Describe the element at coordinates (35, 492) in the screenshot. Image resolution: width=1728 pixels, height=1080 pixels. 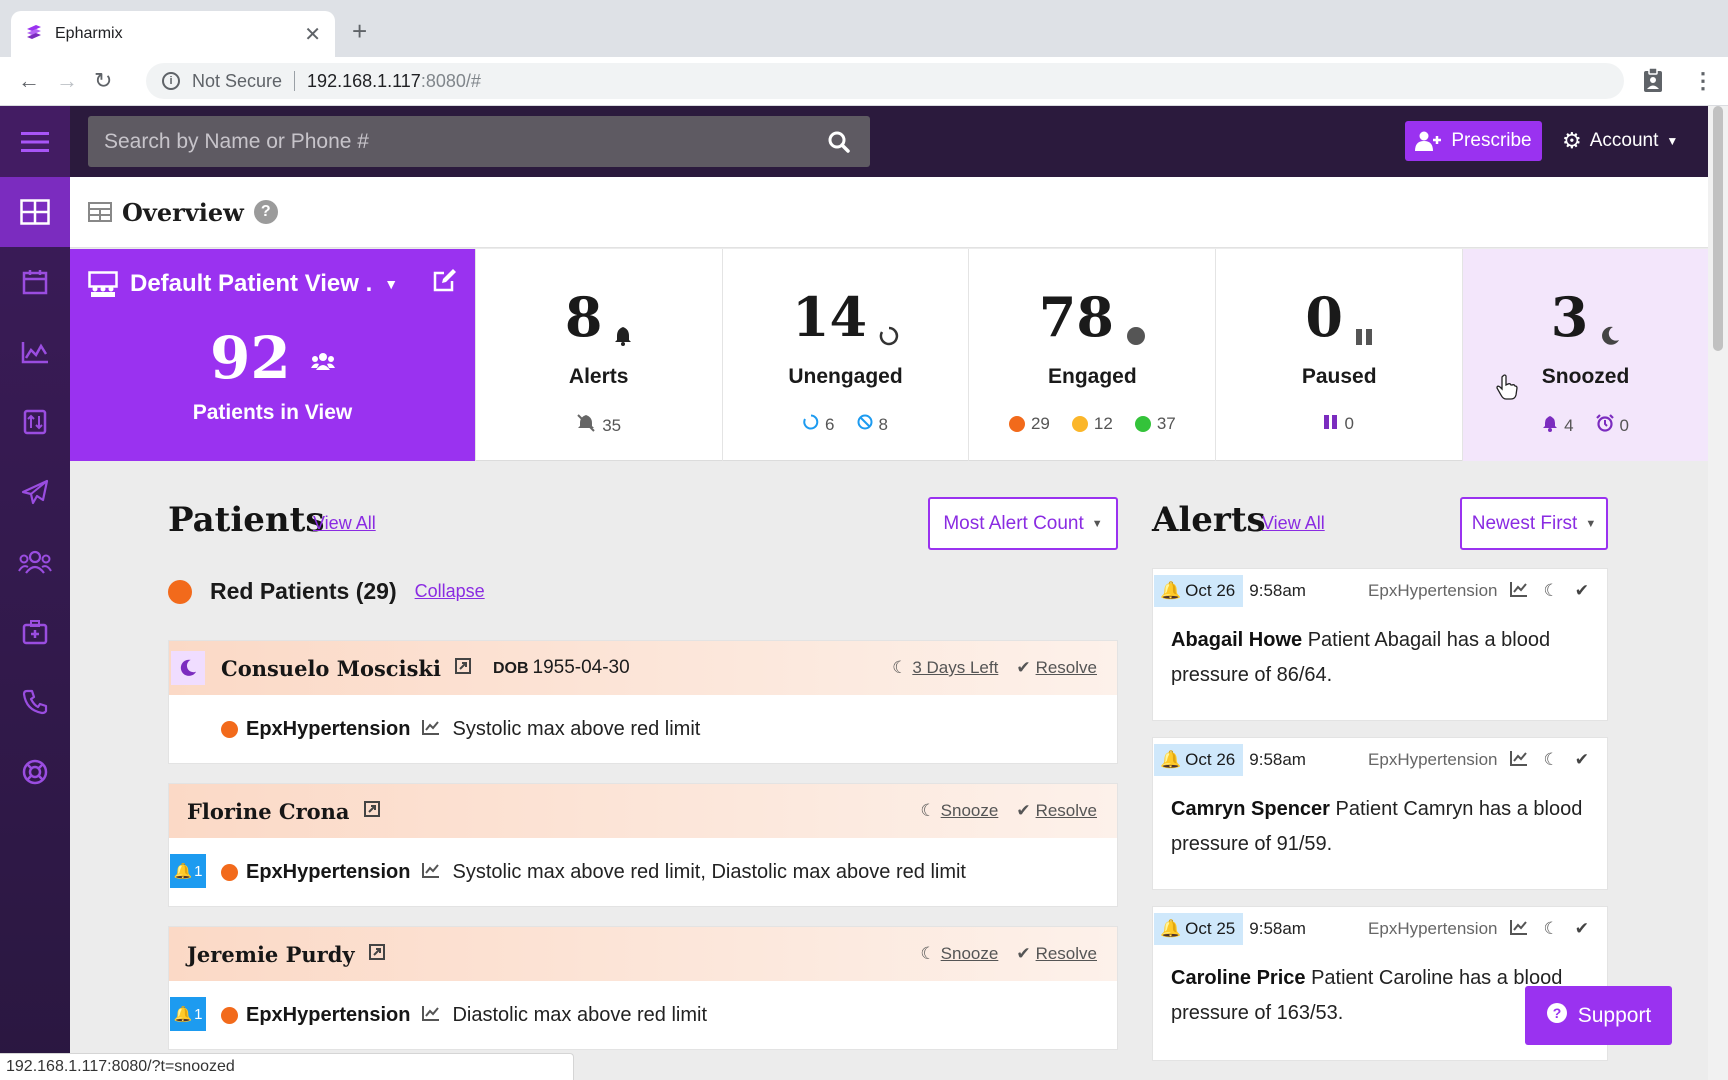
I see `sidebar-item-messages` at that location.